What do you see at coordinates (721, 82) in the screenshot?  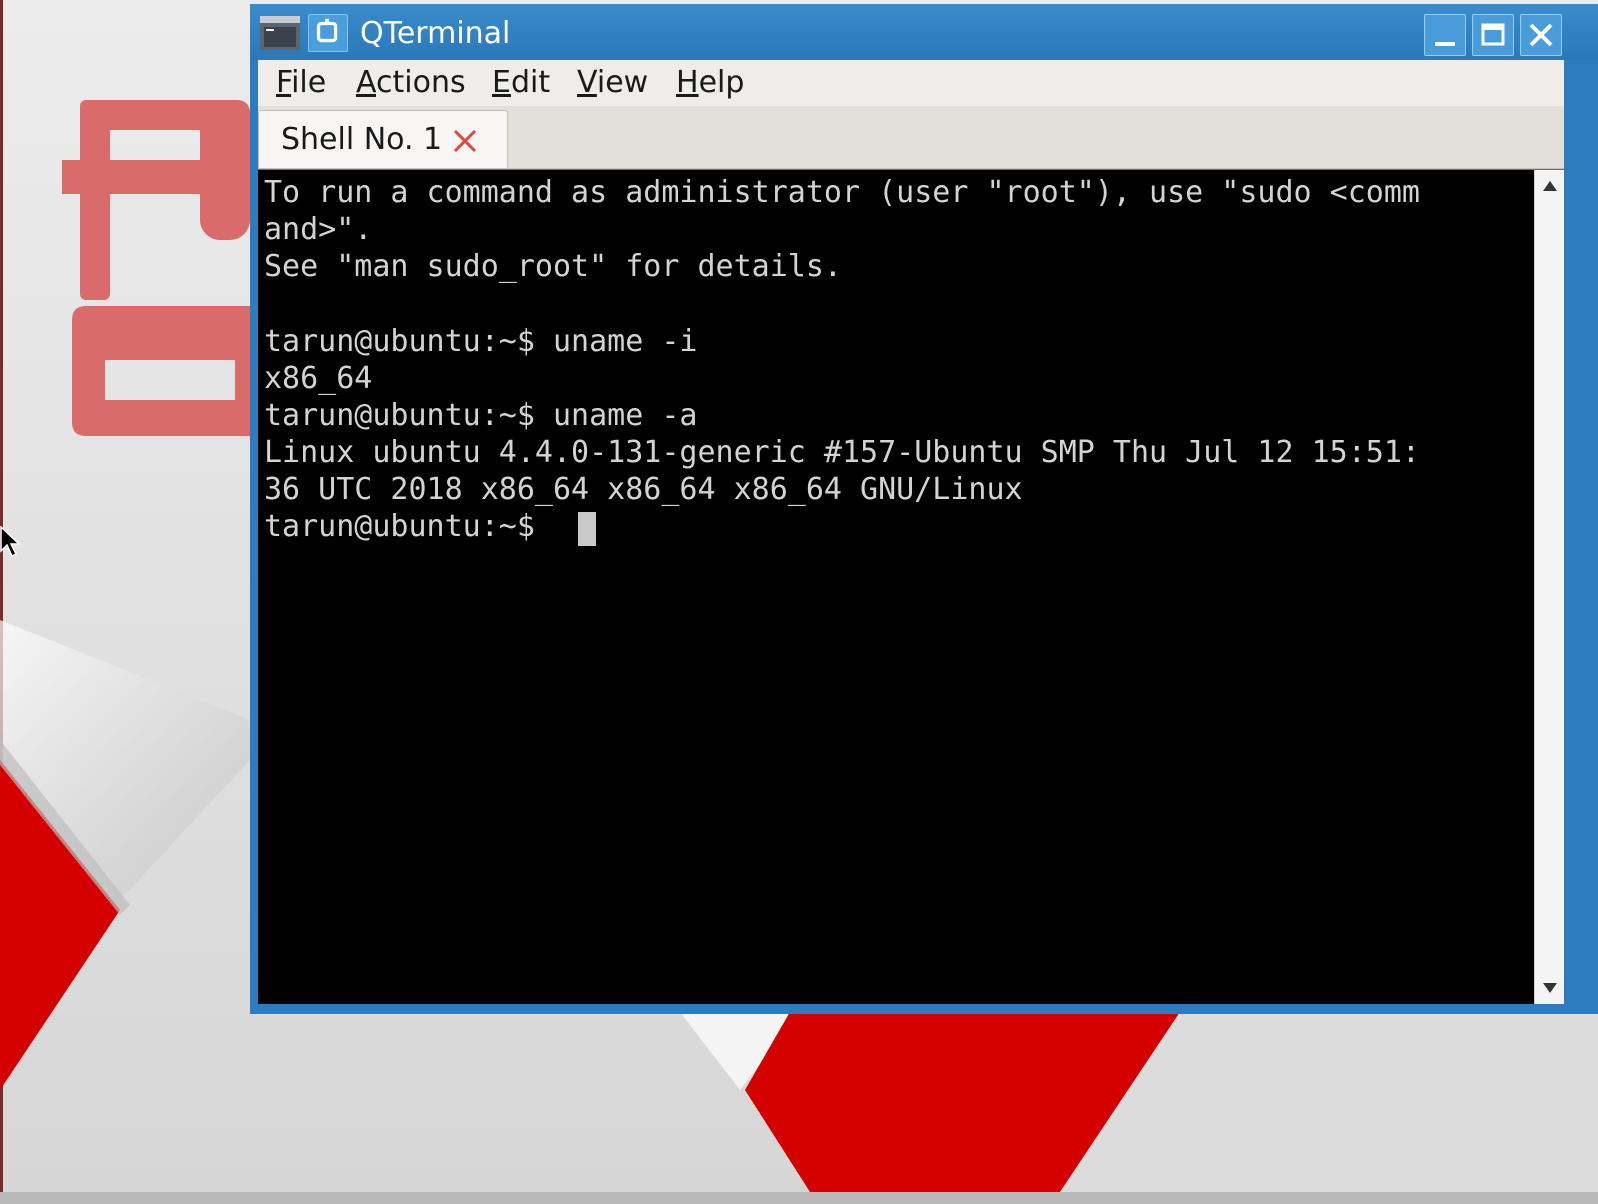 I see `menu-help-label: elp` at bounding box center [721, 82].